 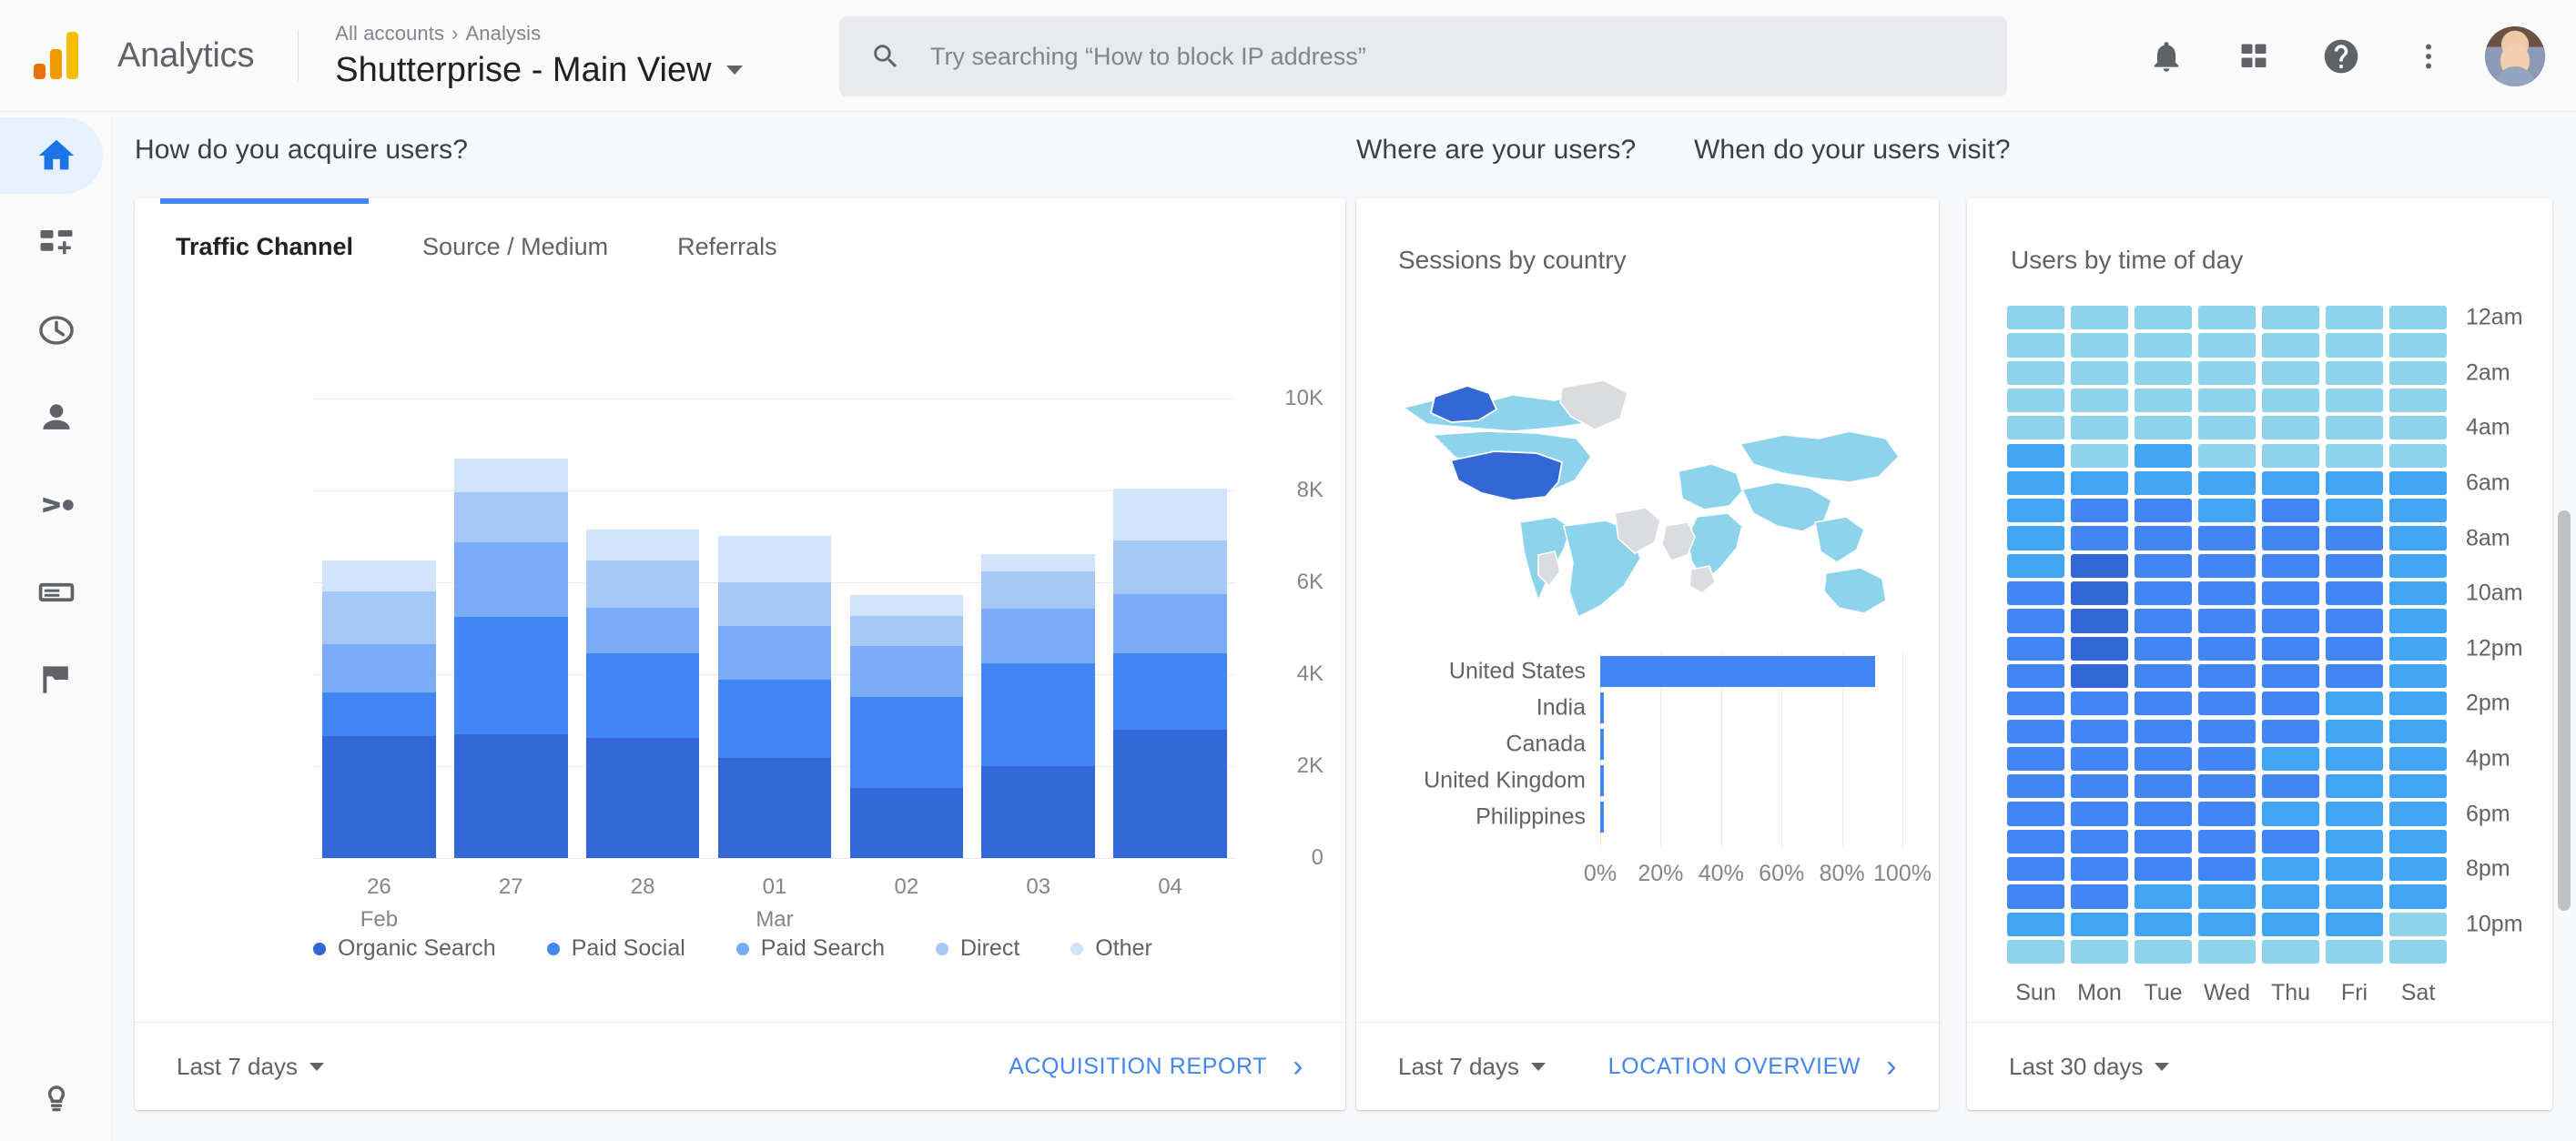 What do you see at coordinates (389, 33) in the screenshot?
I see `breadcrumb-root: All accounts` at bounding box center [389, 33].